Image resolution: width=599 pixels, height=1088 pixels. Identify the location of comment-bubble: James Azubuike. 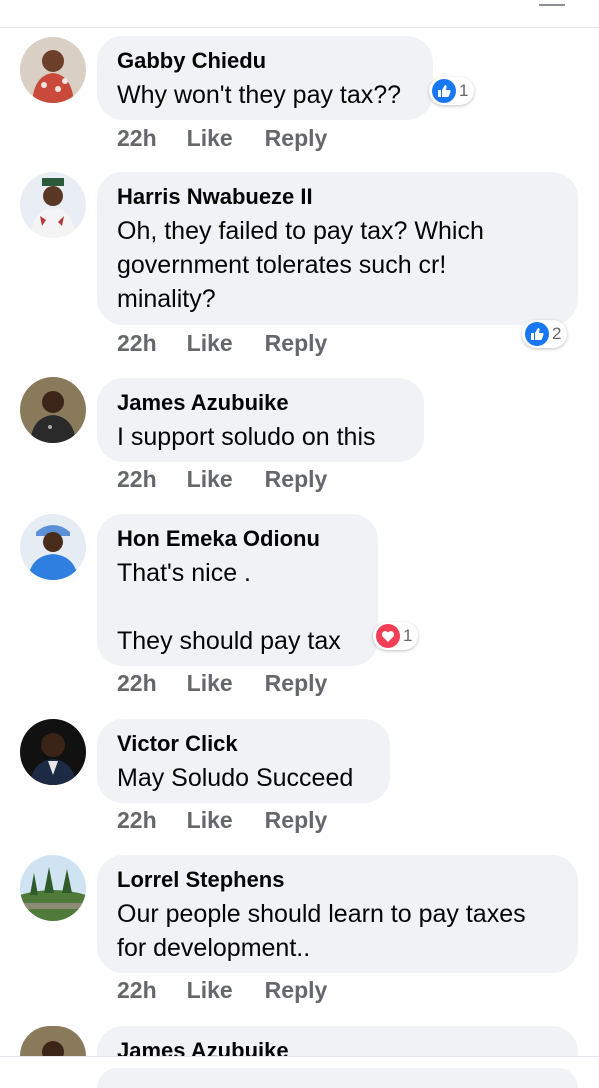
(337, 1041).